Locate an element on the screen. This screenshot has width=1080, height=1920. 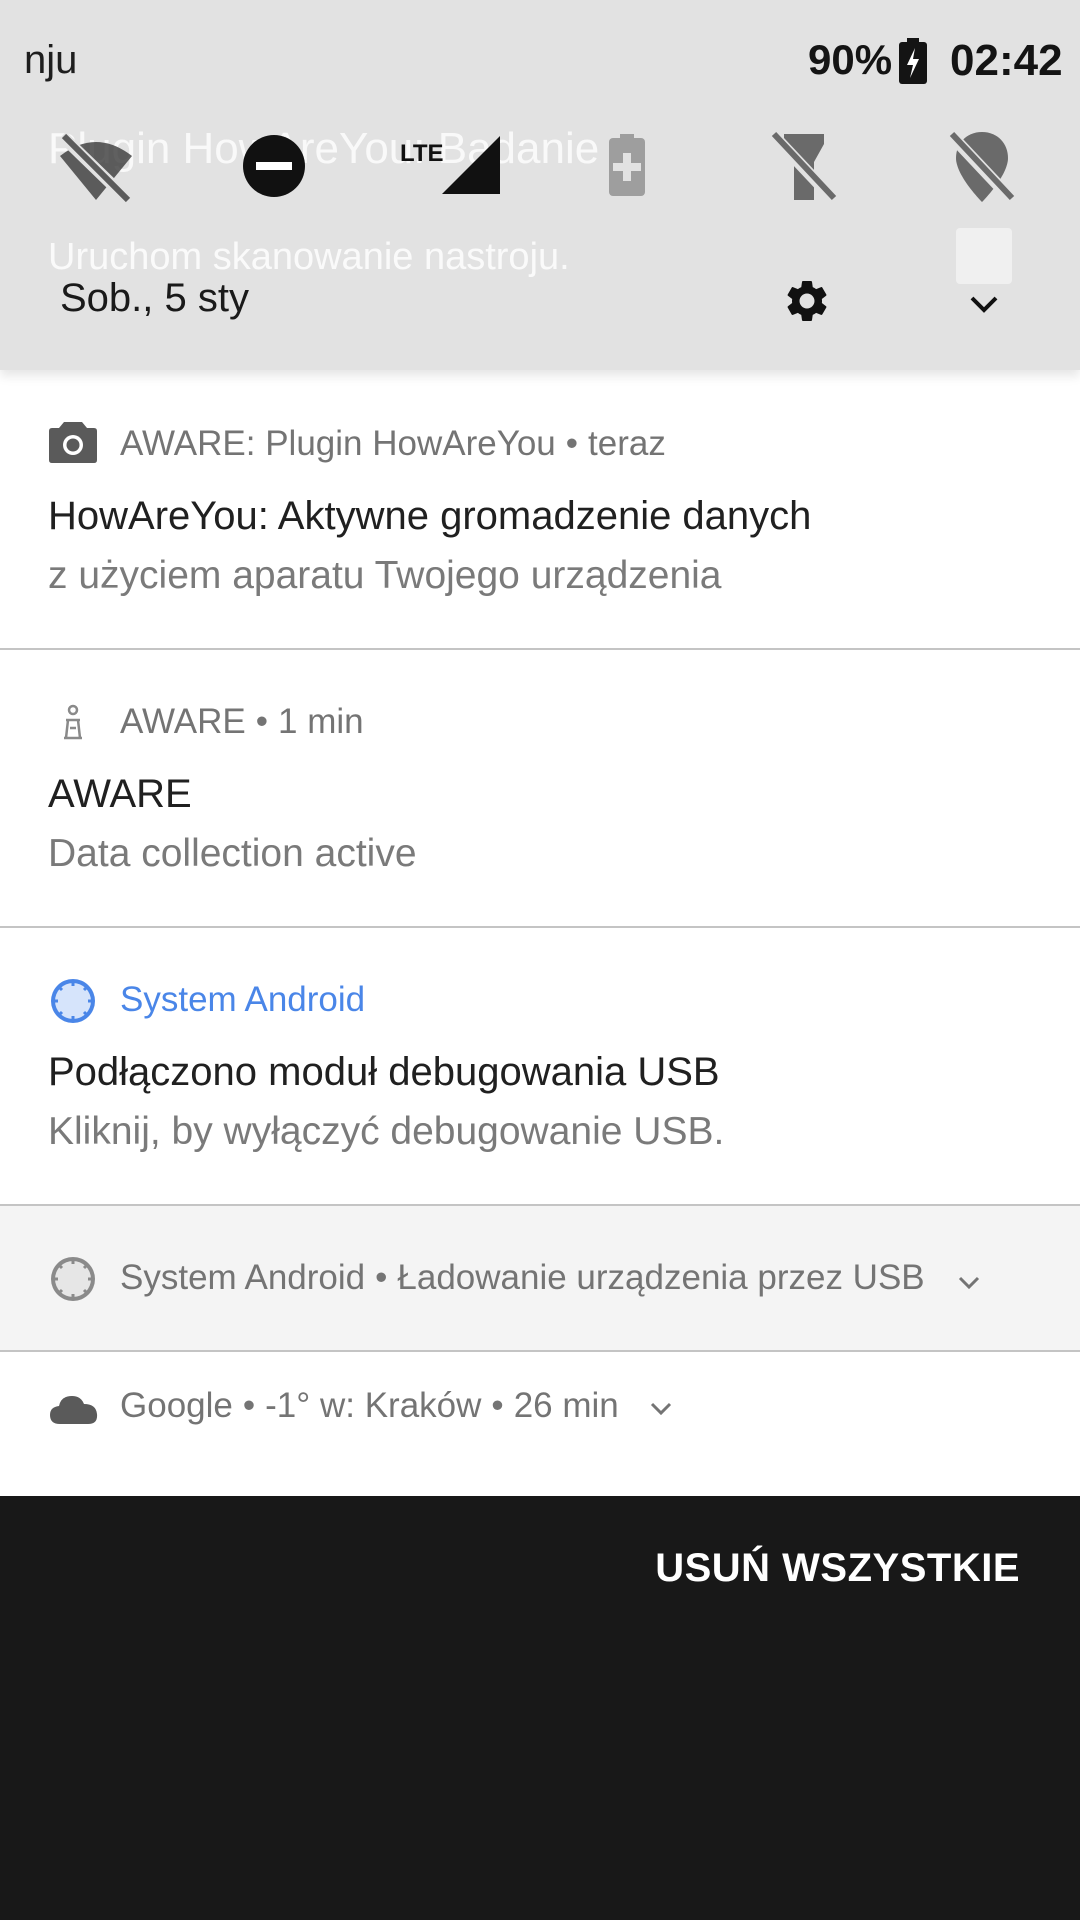
notification-time: teraz is located at coordinates (627, 443).